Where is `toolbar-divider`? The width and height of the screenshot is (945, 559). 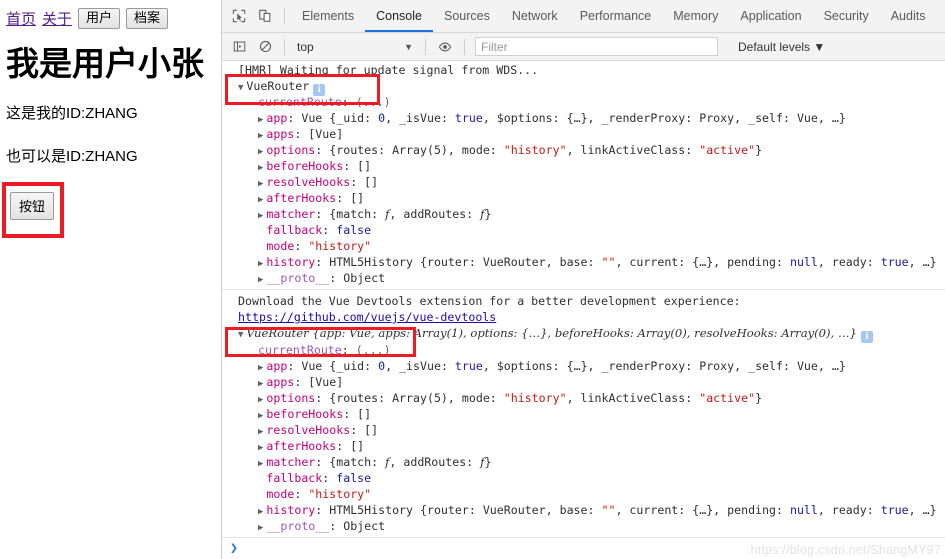
toolbar-divider is located at coordinates (284, 16).